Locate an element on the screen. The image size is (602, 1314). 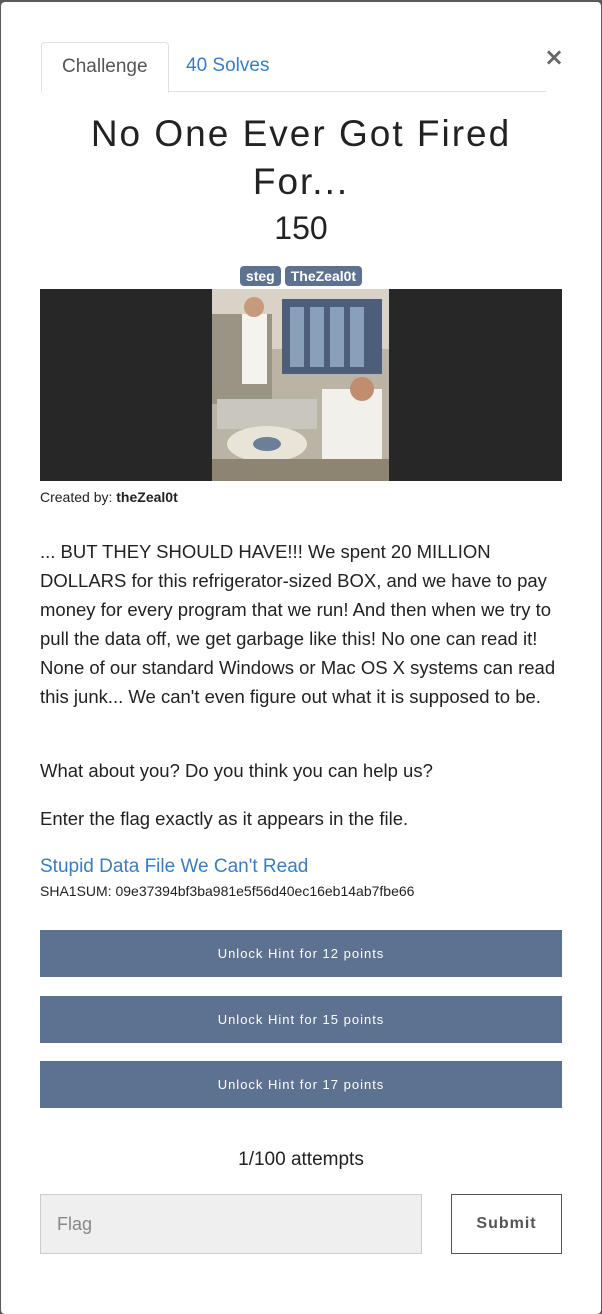
unlock-hint-button: Unlock Hint for 17 points is located at coordinates (301, 1084).